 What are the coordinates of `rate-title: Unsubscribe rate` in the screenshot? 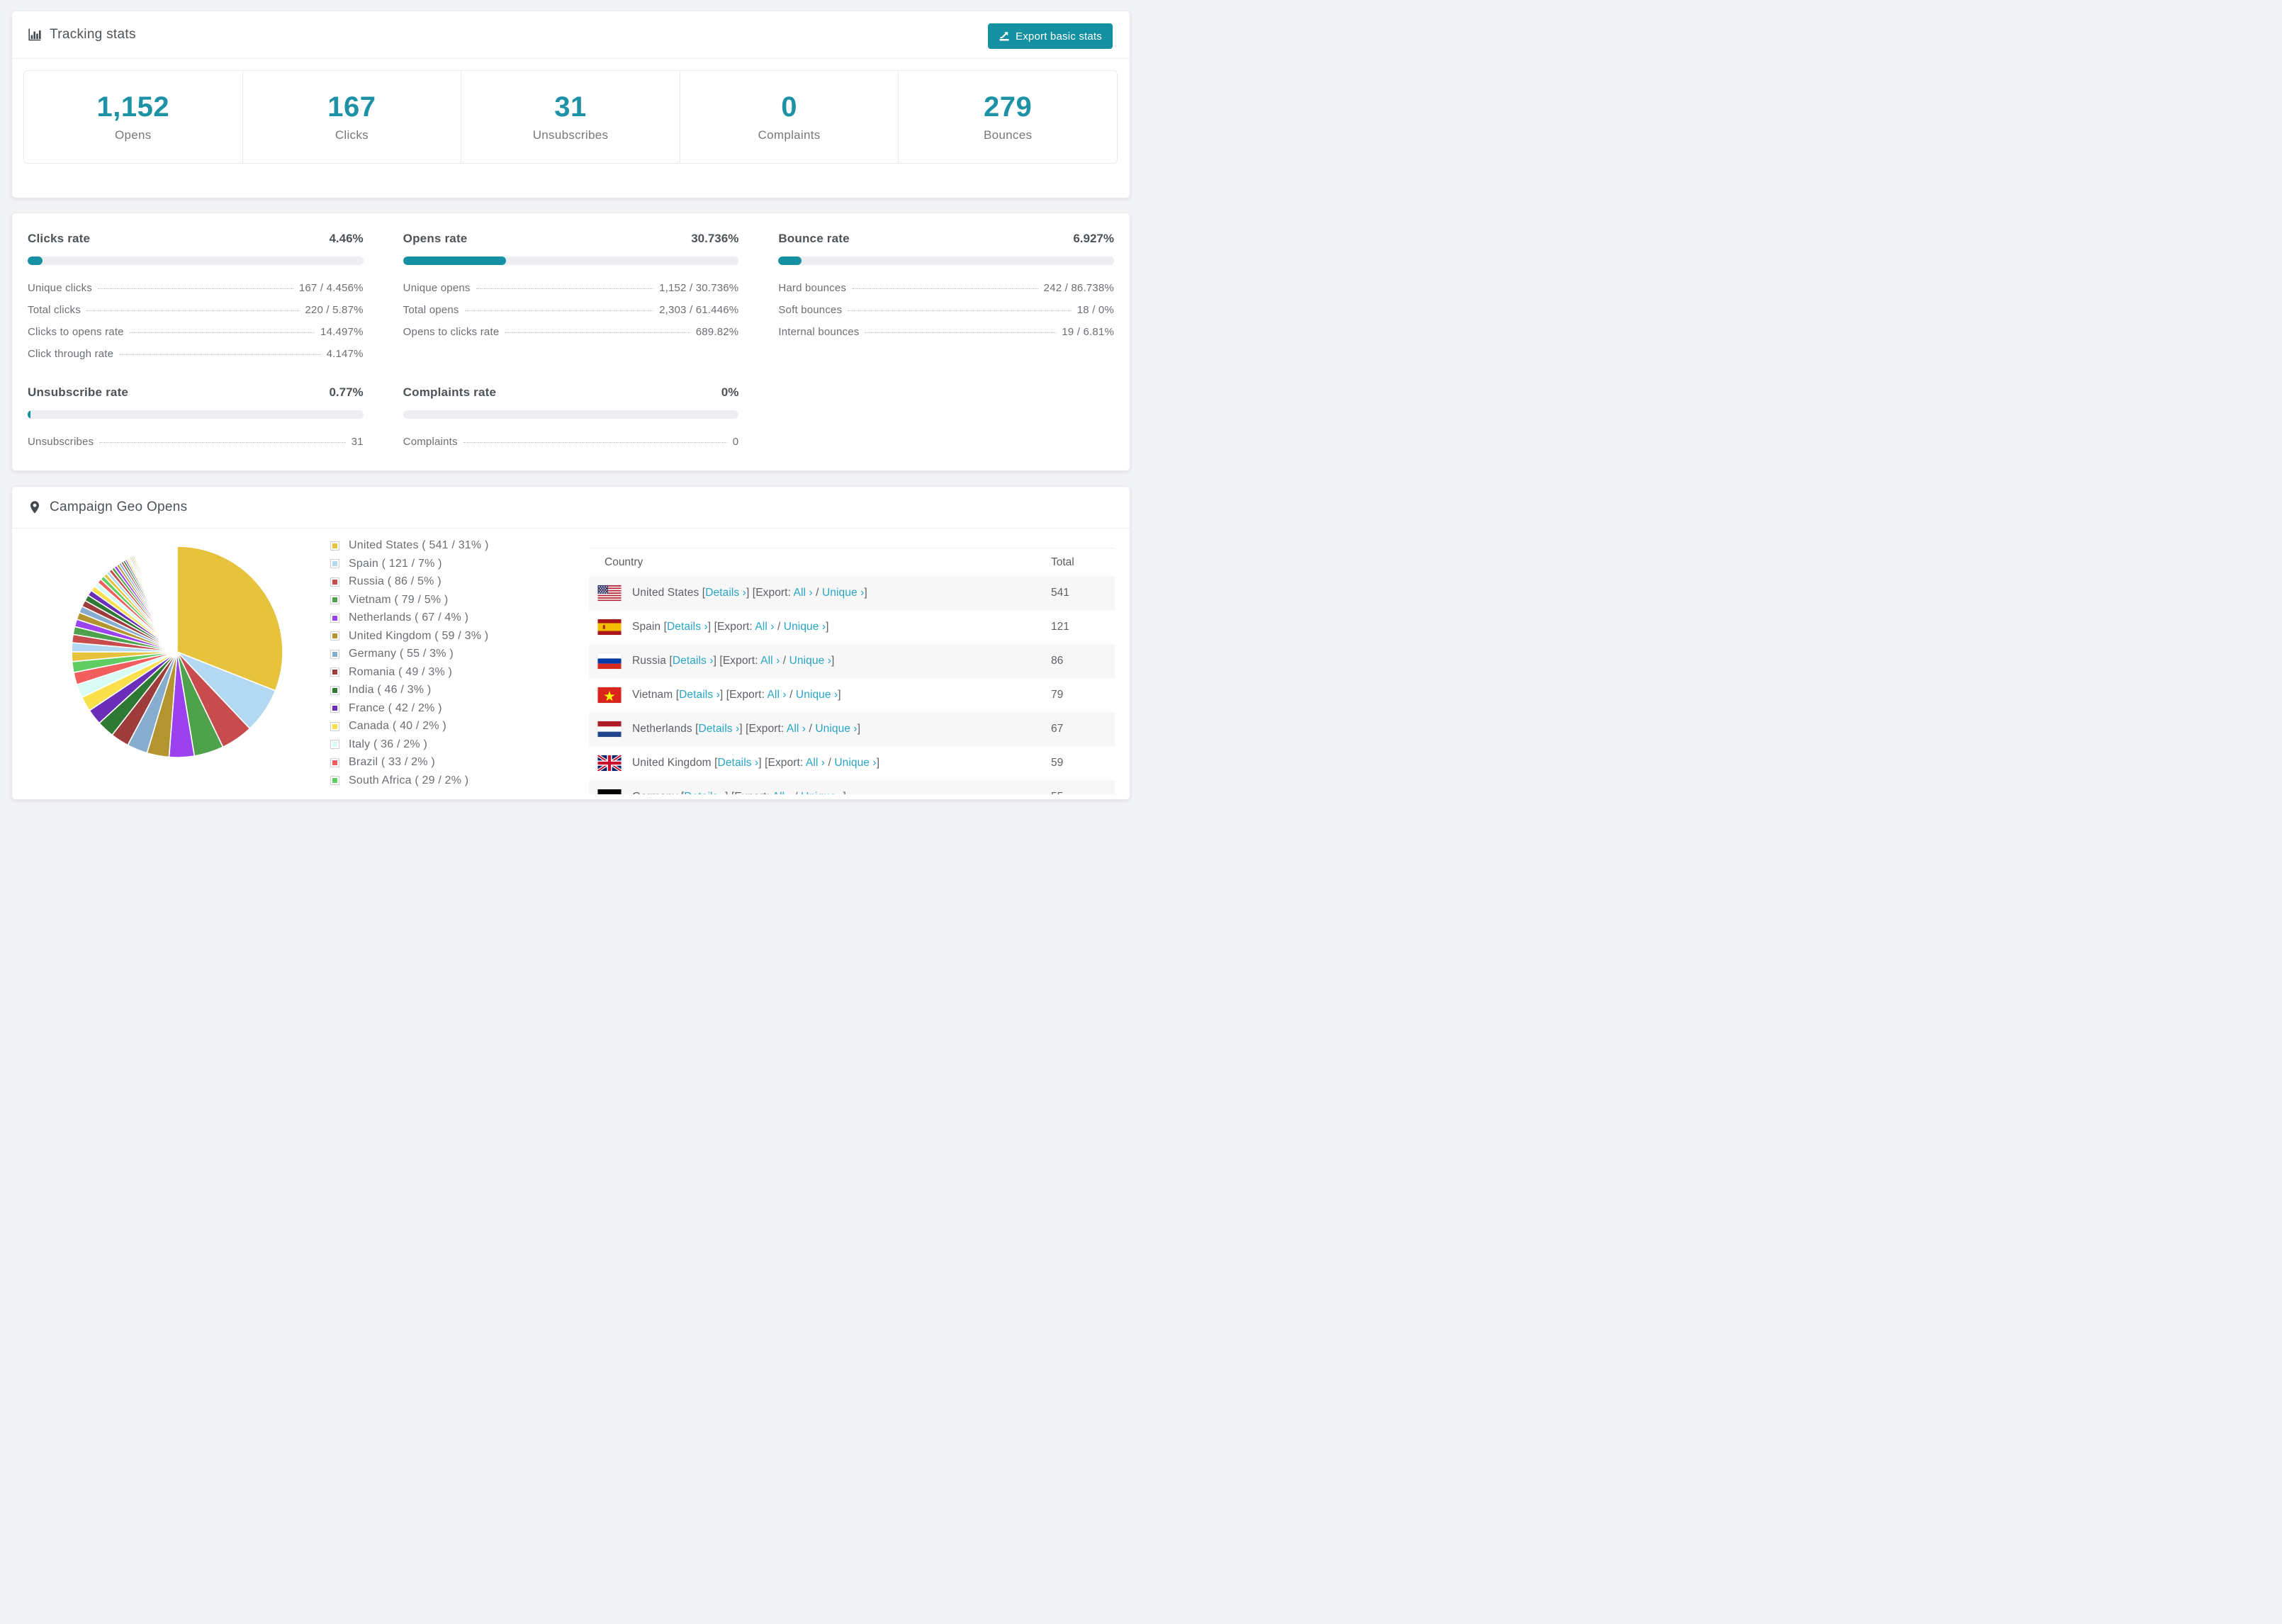 It's located at (78, 392).